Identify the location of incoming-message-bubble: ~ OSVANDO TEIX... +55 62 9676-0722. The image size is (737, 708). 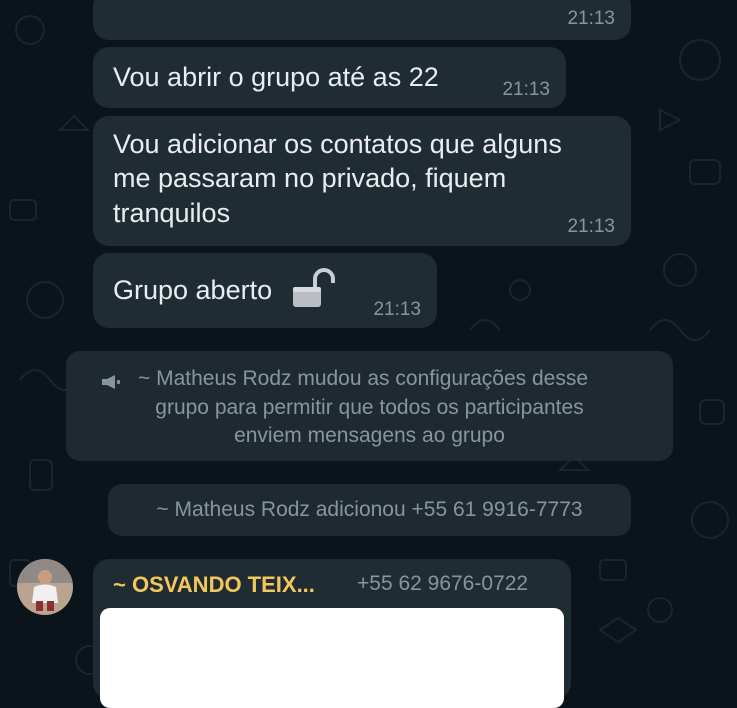
(332, 633).